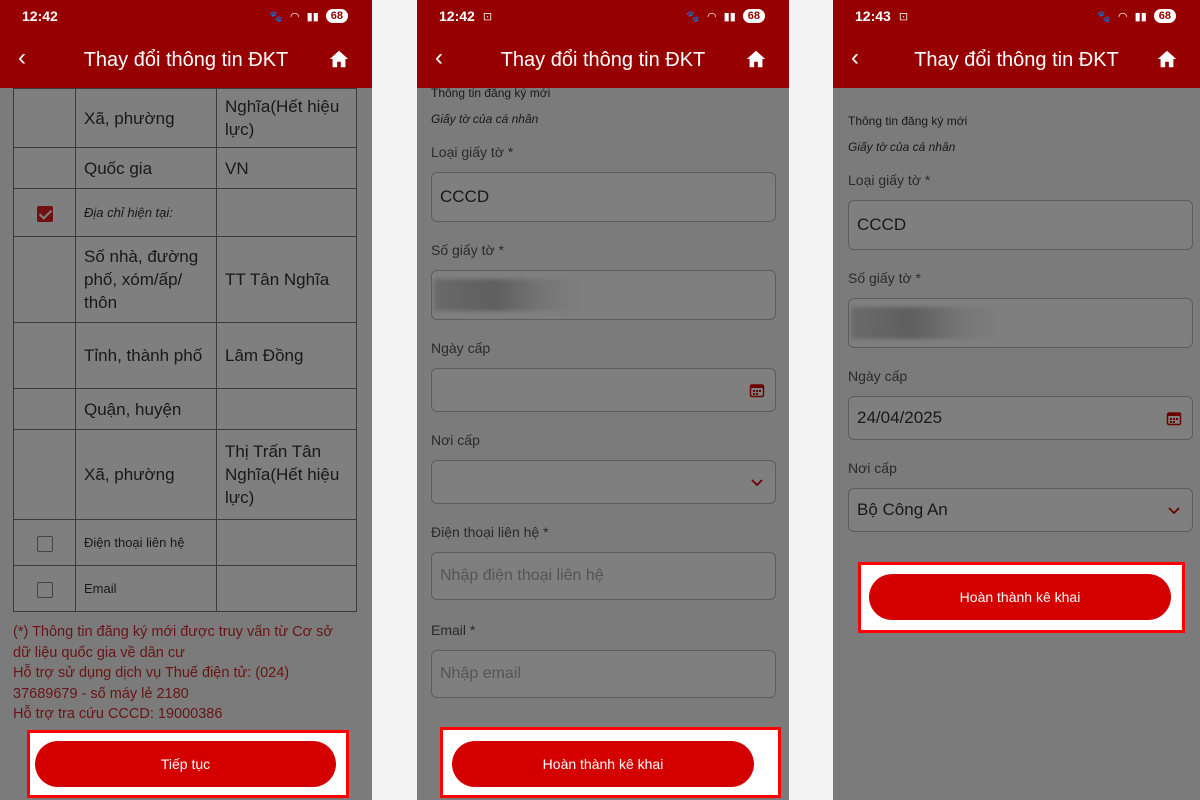 The image size is (1200, 800). I want to click on status-bar: 12:43 ⊡ 🐾 ◠ ▮▮ 68, so click(1016, 16).